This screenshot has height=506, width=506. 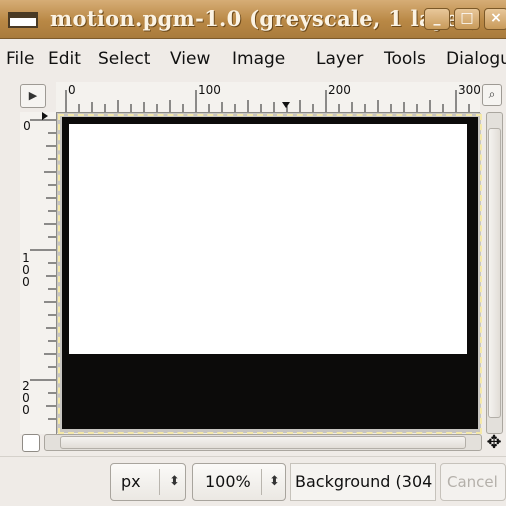 I want to click on unit-selector: px ⬍, so click(x=148, y=482).